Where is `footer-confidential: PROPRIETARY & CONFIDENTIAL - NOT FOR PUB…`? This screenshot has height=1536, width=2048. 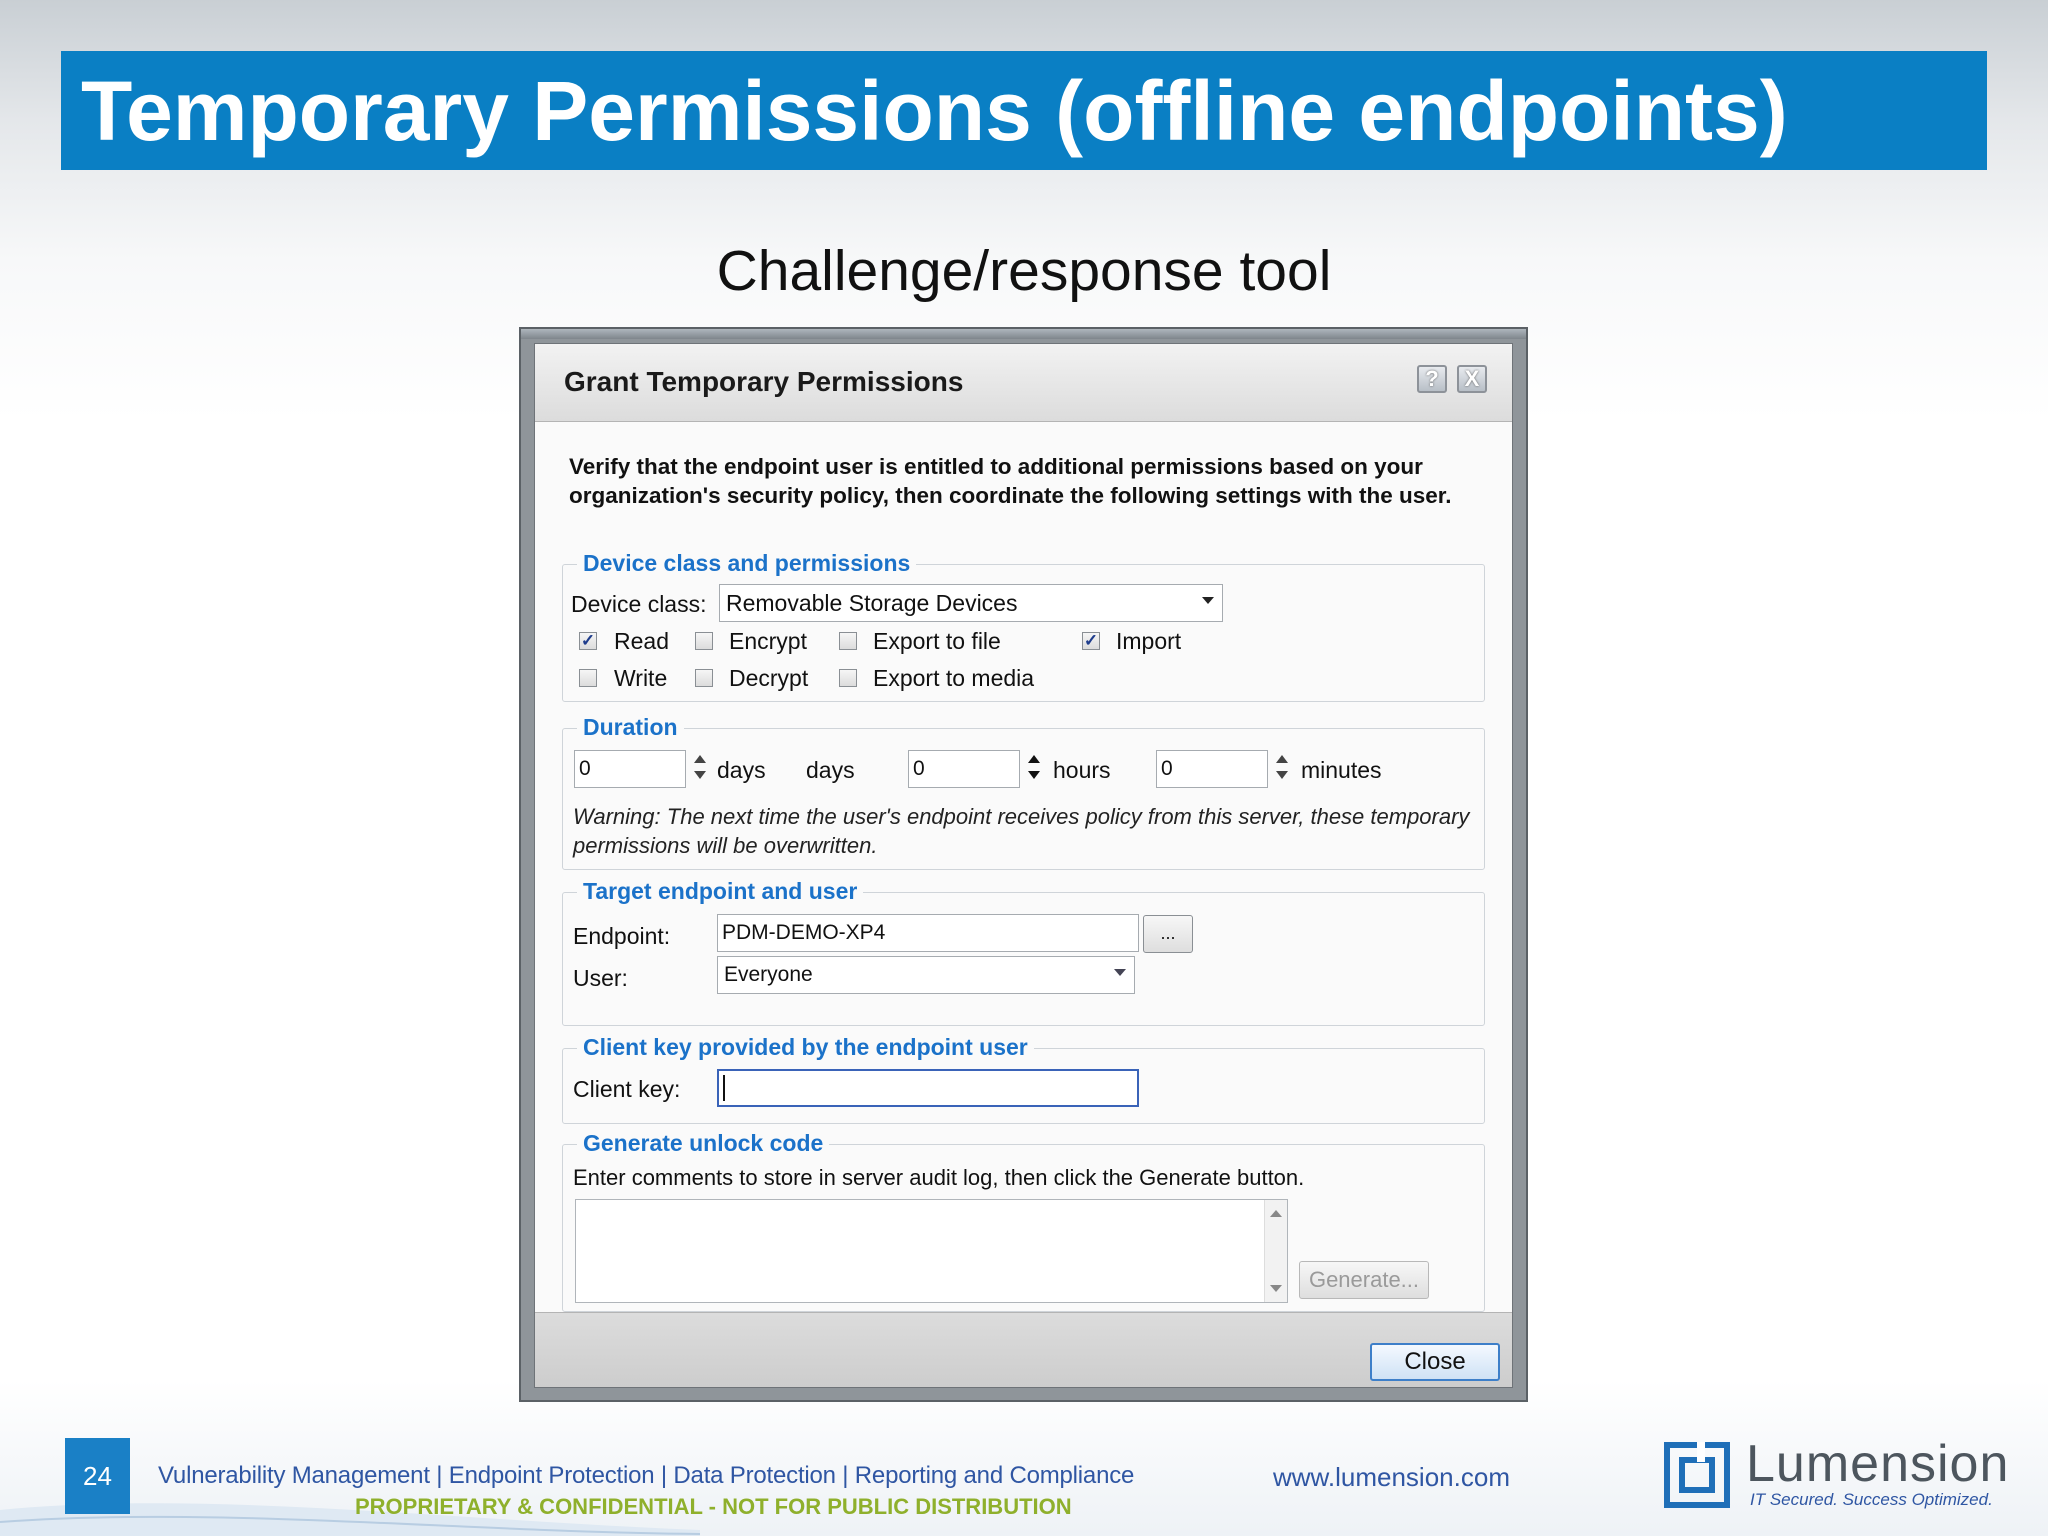
footer-confidential: PROPRIETARY & CONFIDENTIAL - NOT FOR PUB… is located at coordinates (713, 1506).